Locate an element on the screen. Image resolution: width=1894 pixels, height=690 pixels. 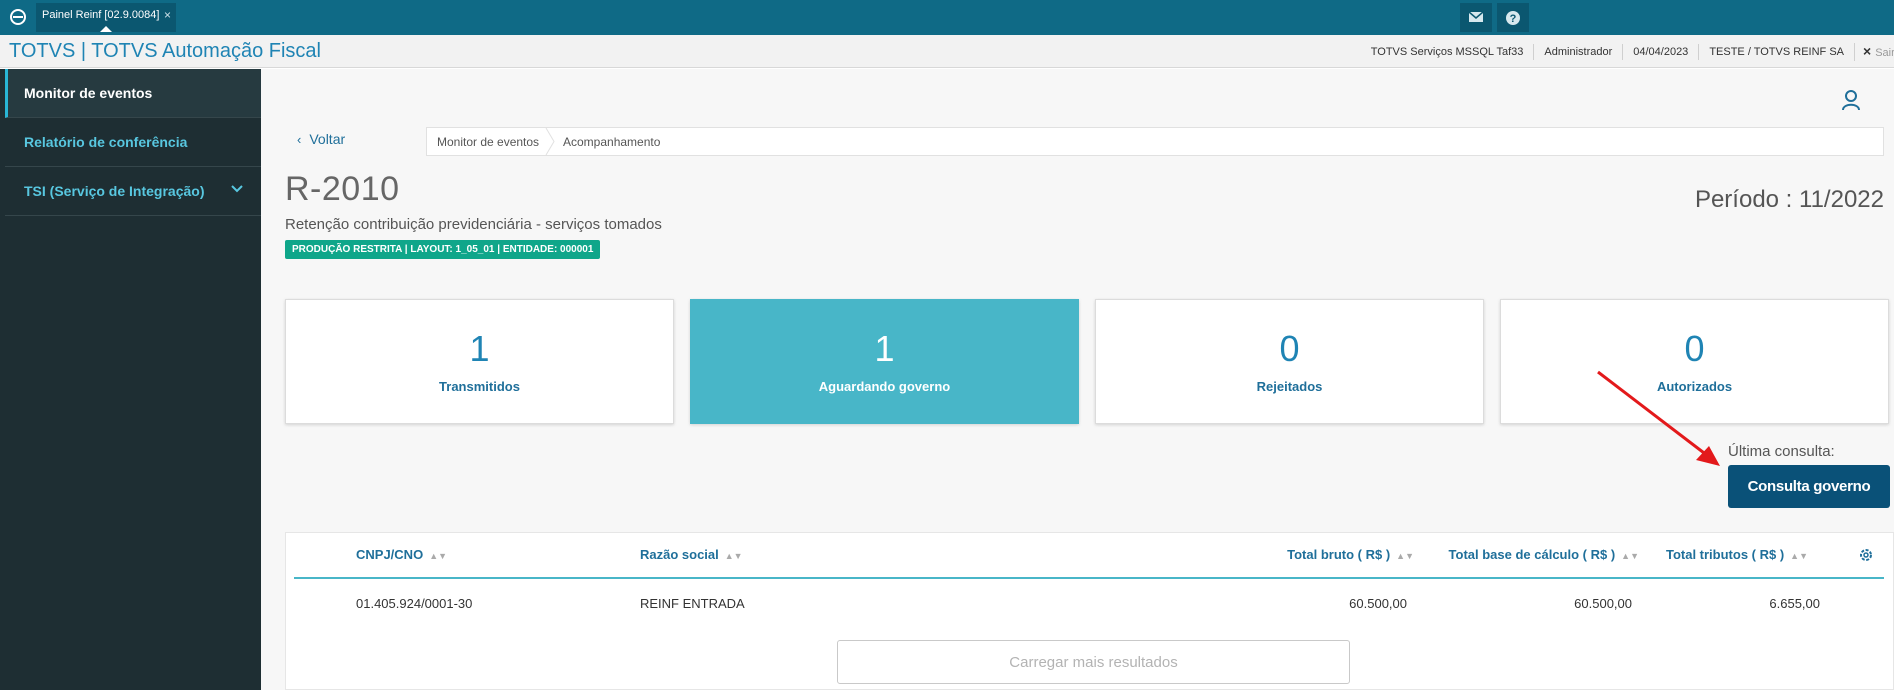
sidebar-item-label: Monitor de eventos is located at coordinates (88, 93).